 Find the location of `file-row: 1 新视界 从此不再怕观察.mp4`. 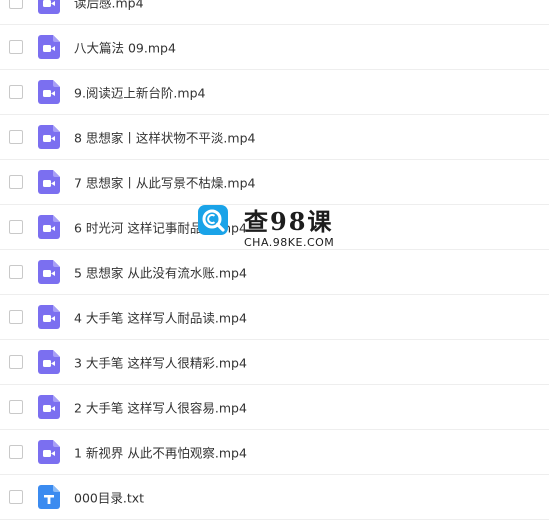

file-row: 1 新视界 从此不再怕观察.mp4 is located at coordinates (274, 452).